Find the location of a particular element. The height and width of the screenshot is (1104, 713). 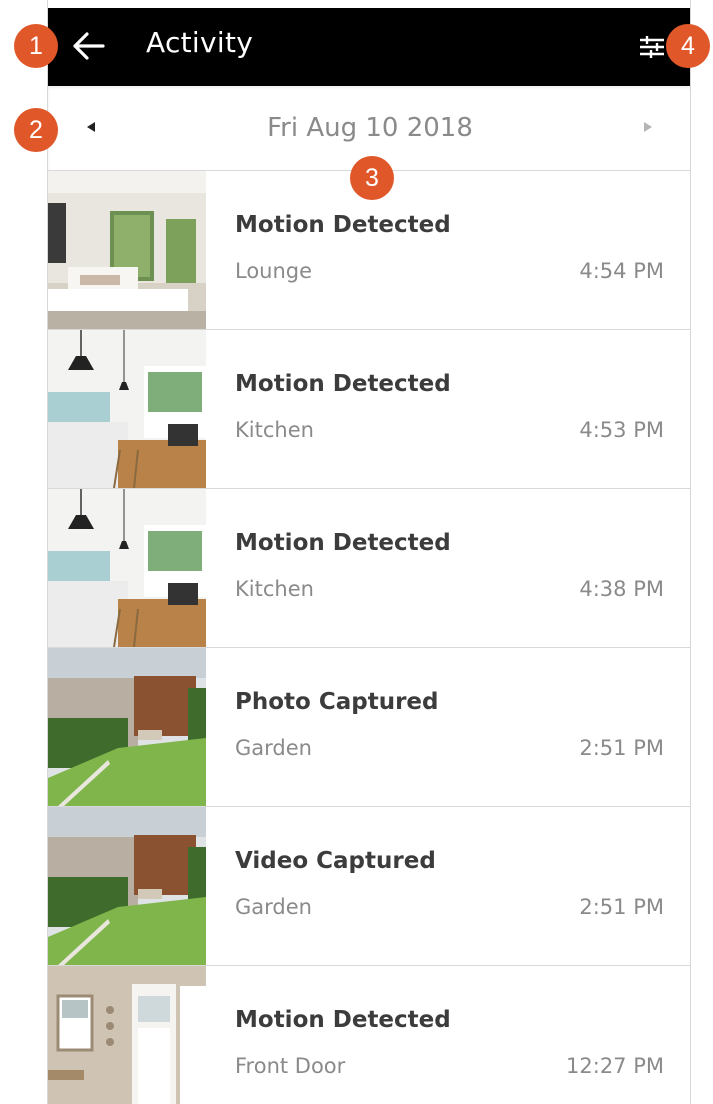

arrow-left-icon is located at coordinates (89, 46).